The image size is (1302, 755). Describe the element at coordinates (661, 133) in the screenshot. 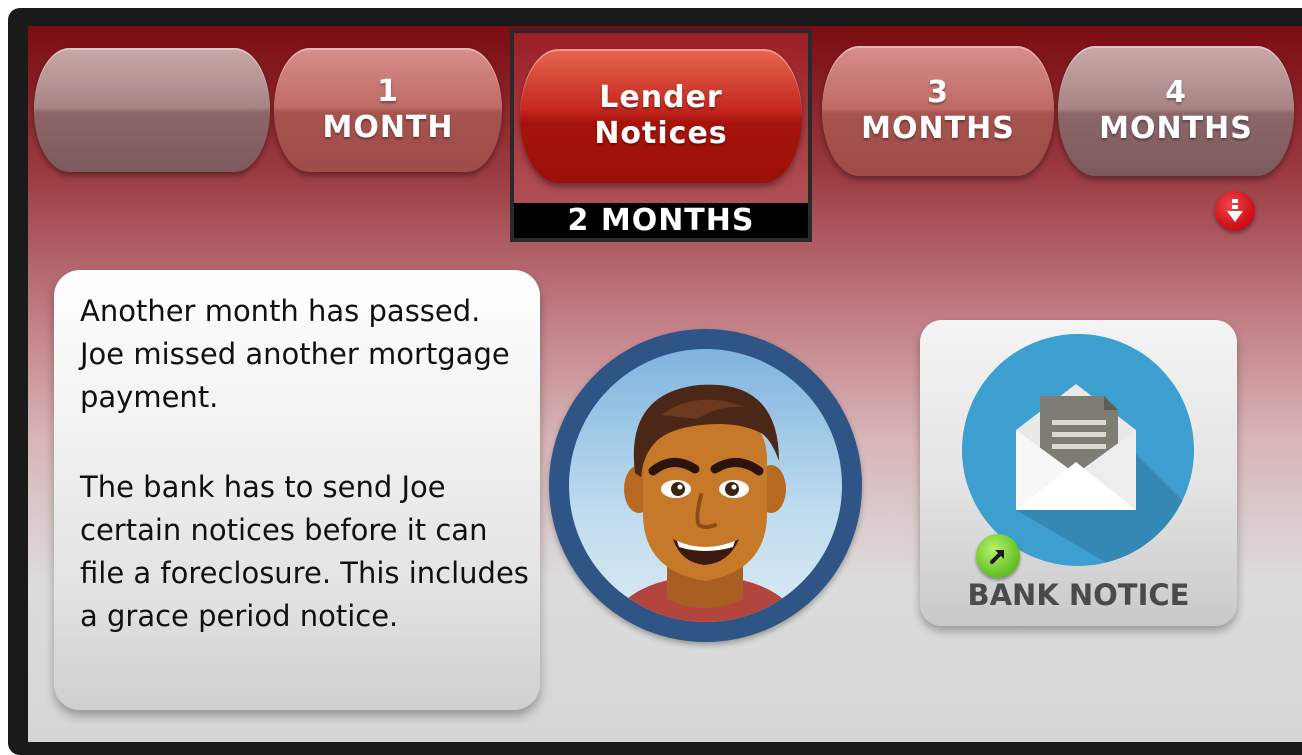

I see `tab-lender-notices-line2: Notices` at that location.